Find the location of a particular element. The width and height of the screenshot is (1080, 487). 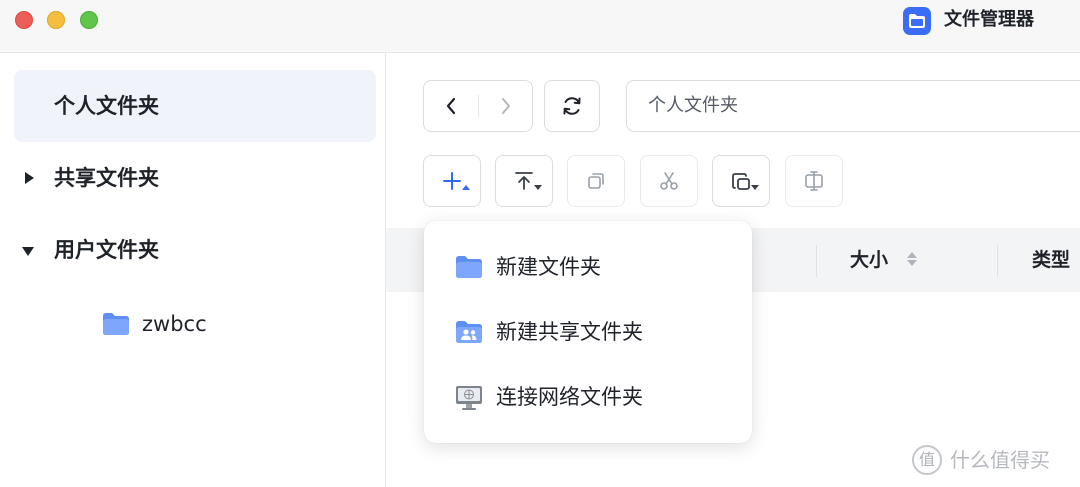

copy-icon is located at coordinates (596, 181).